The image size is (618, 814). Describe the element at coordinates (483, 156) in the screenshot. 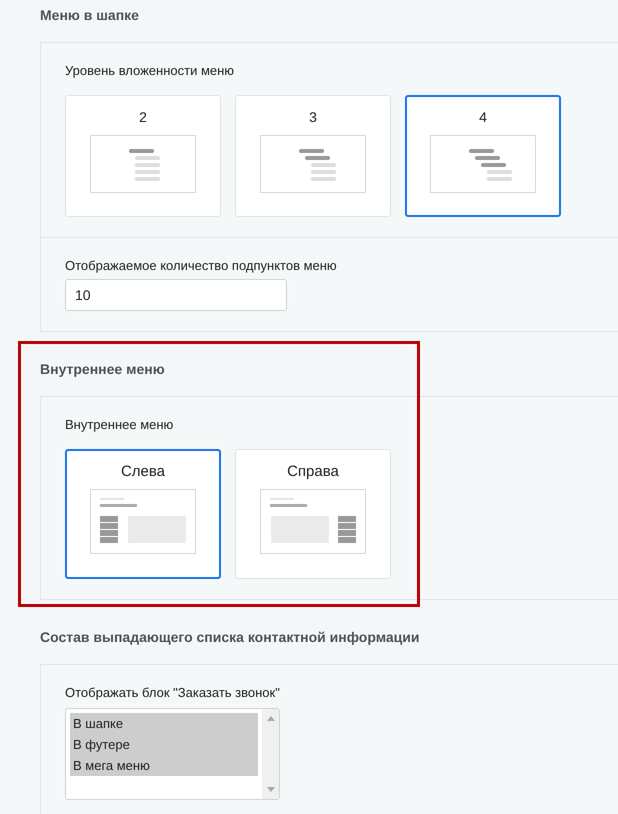

I see `option-card: 4` at that location.